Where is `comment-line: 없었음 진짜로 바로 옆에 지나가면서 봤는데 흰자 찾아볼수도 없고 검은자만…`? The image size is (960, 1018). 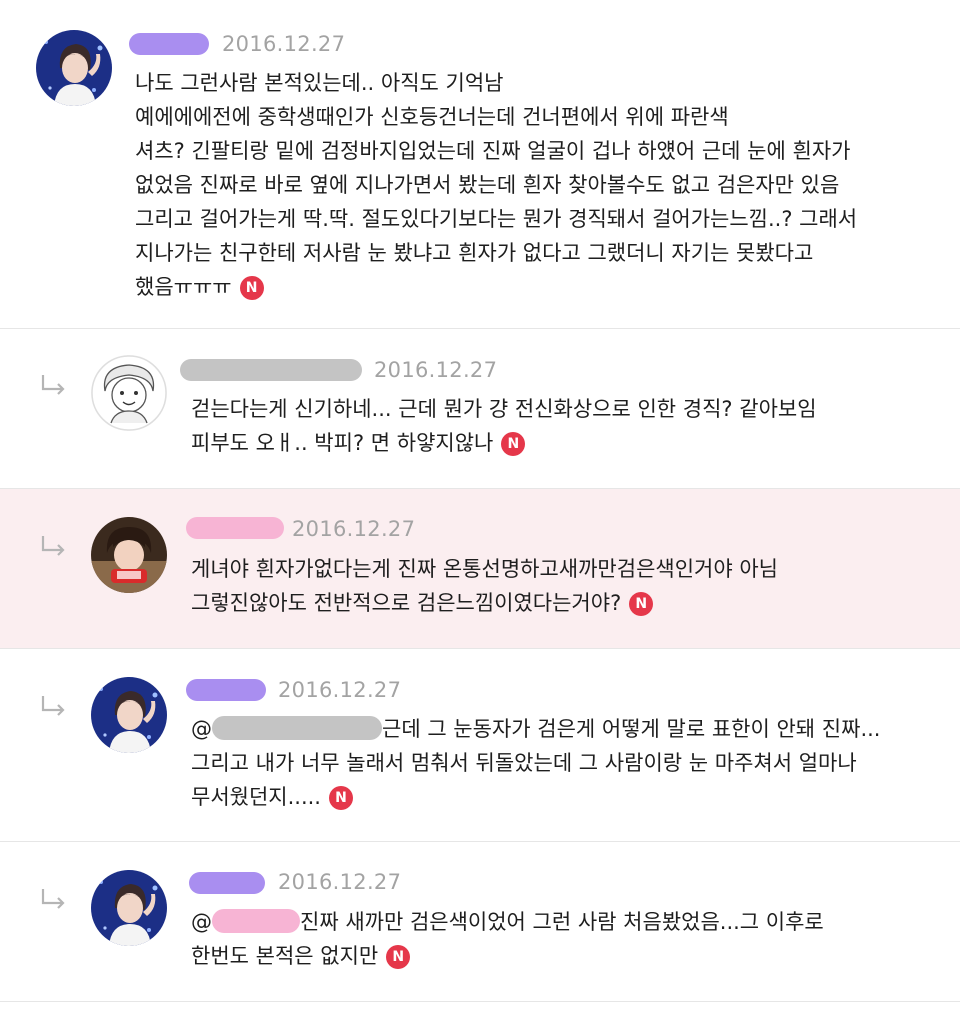
comment-line: 없었음 진짜로 바로 옆에 지나가면서 봤는데 흰자 찾아볼수도 없고 검은자만… is located at coordinates (487, 185).